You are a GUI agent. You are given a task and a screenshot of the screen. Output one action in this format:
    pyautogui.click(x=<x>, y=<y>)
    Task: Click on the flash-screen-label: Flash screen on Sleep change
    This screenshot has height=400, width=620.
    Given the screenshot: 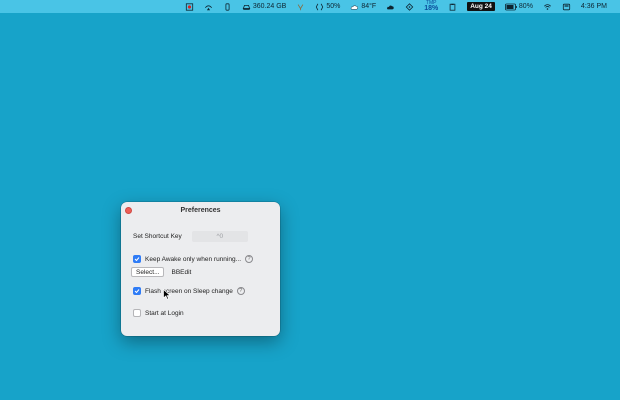 What is the action you would take?
    pyautogui.click(x=189, y=291)
    